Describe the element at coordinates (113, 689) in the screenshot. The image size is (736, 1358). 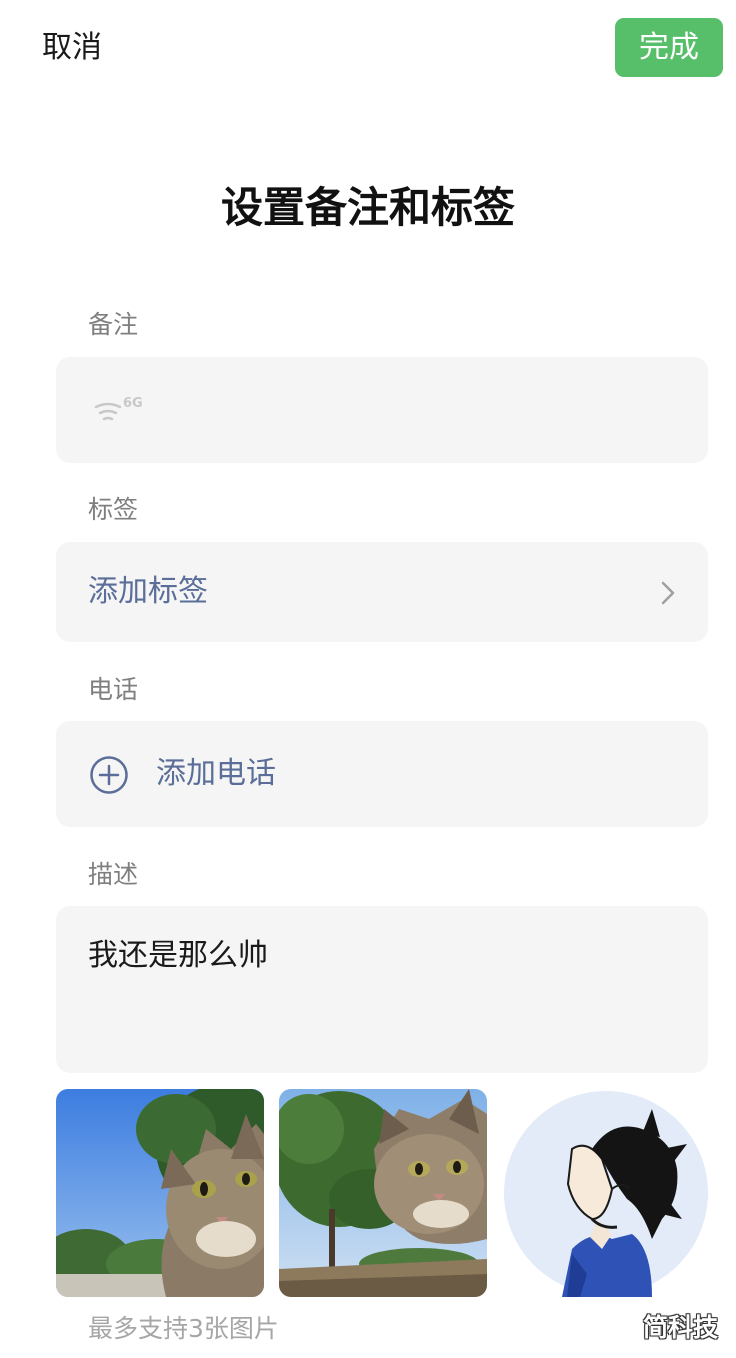
I see `phone-label: 电话` at that location.